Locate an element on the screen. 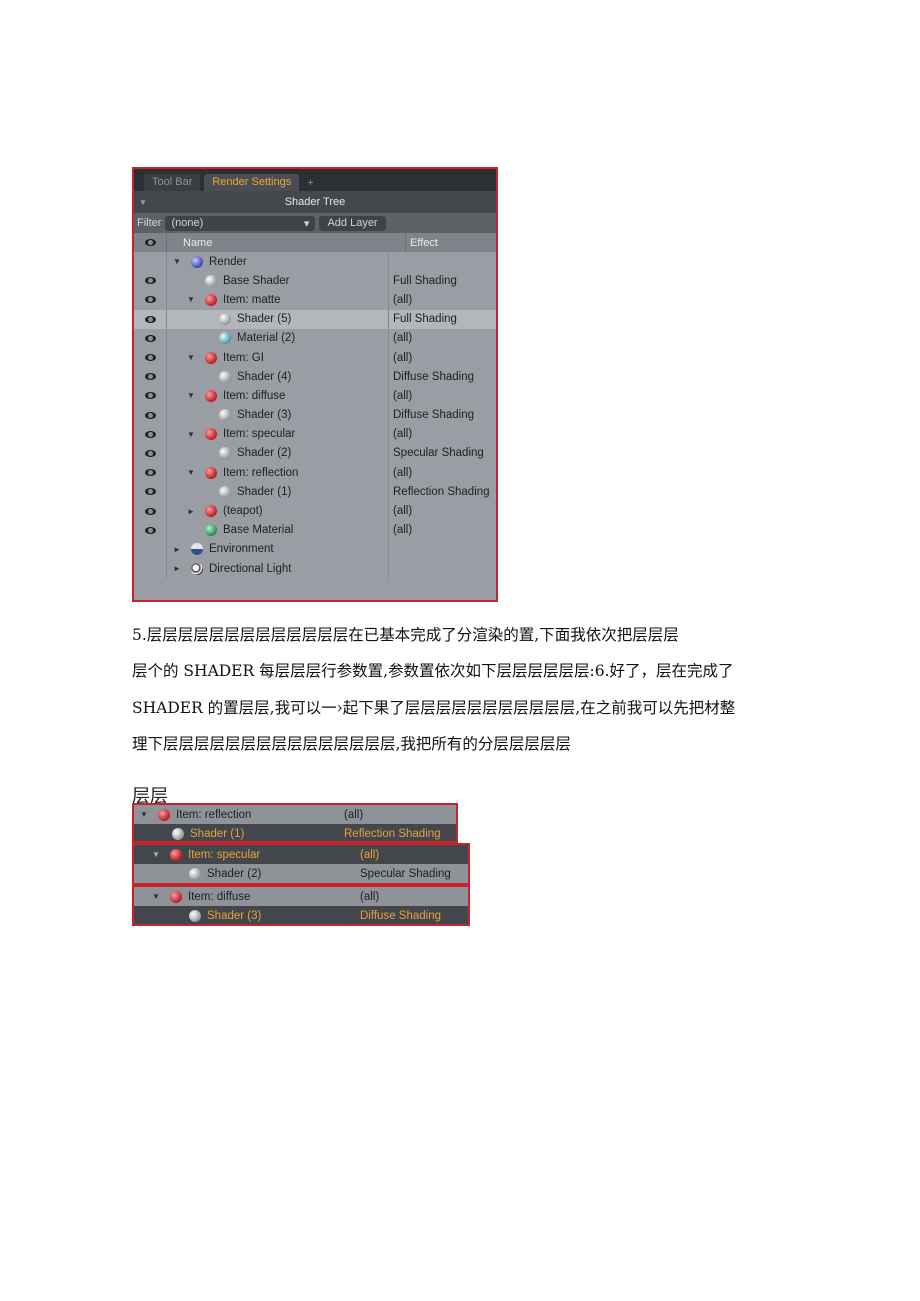 Image resolution: width=920 pixels, height=1301 pixels. tree-row: Base Material (all) is located at coordinates (315, 530).